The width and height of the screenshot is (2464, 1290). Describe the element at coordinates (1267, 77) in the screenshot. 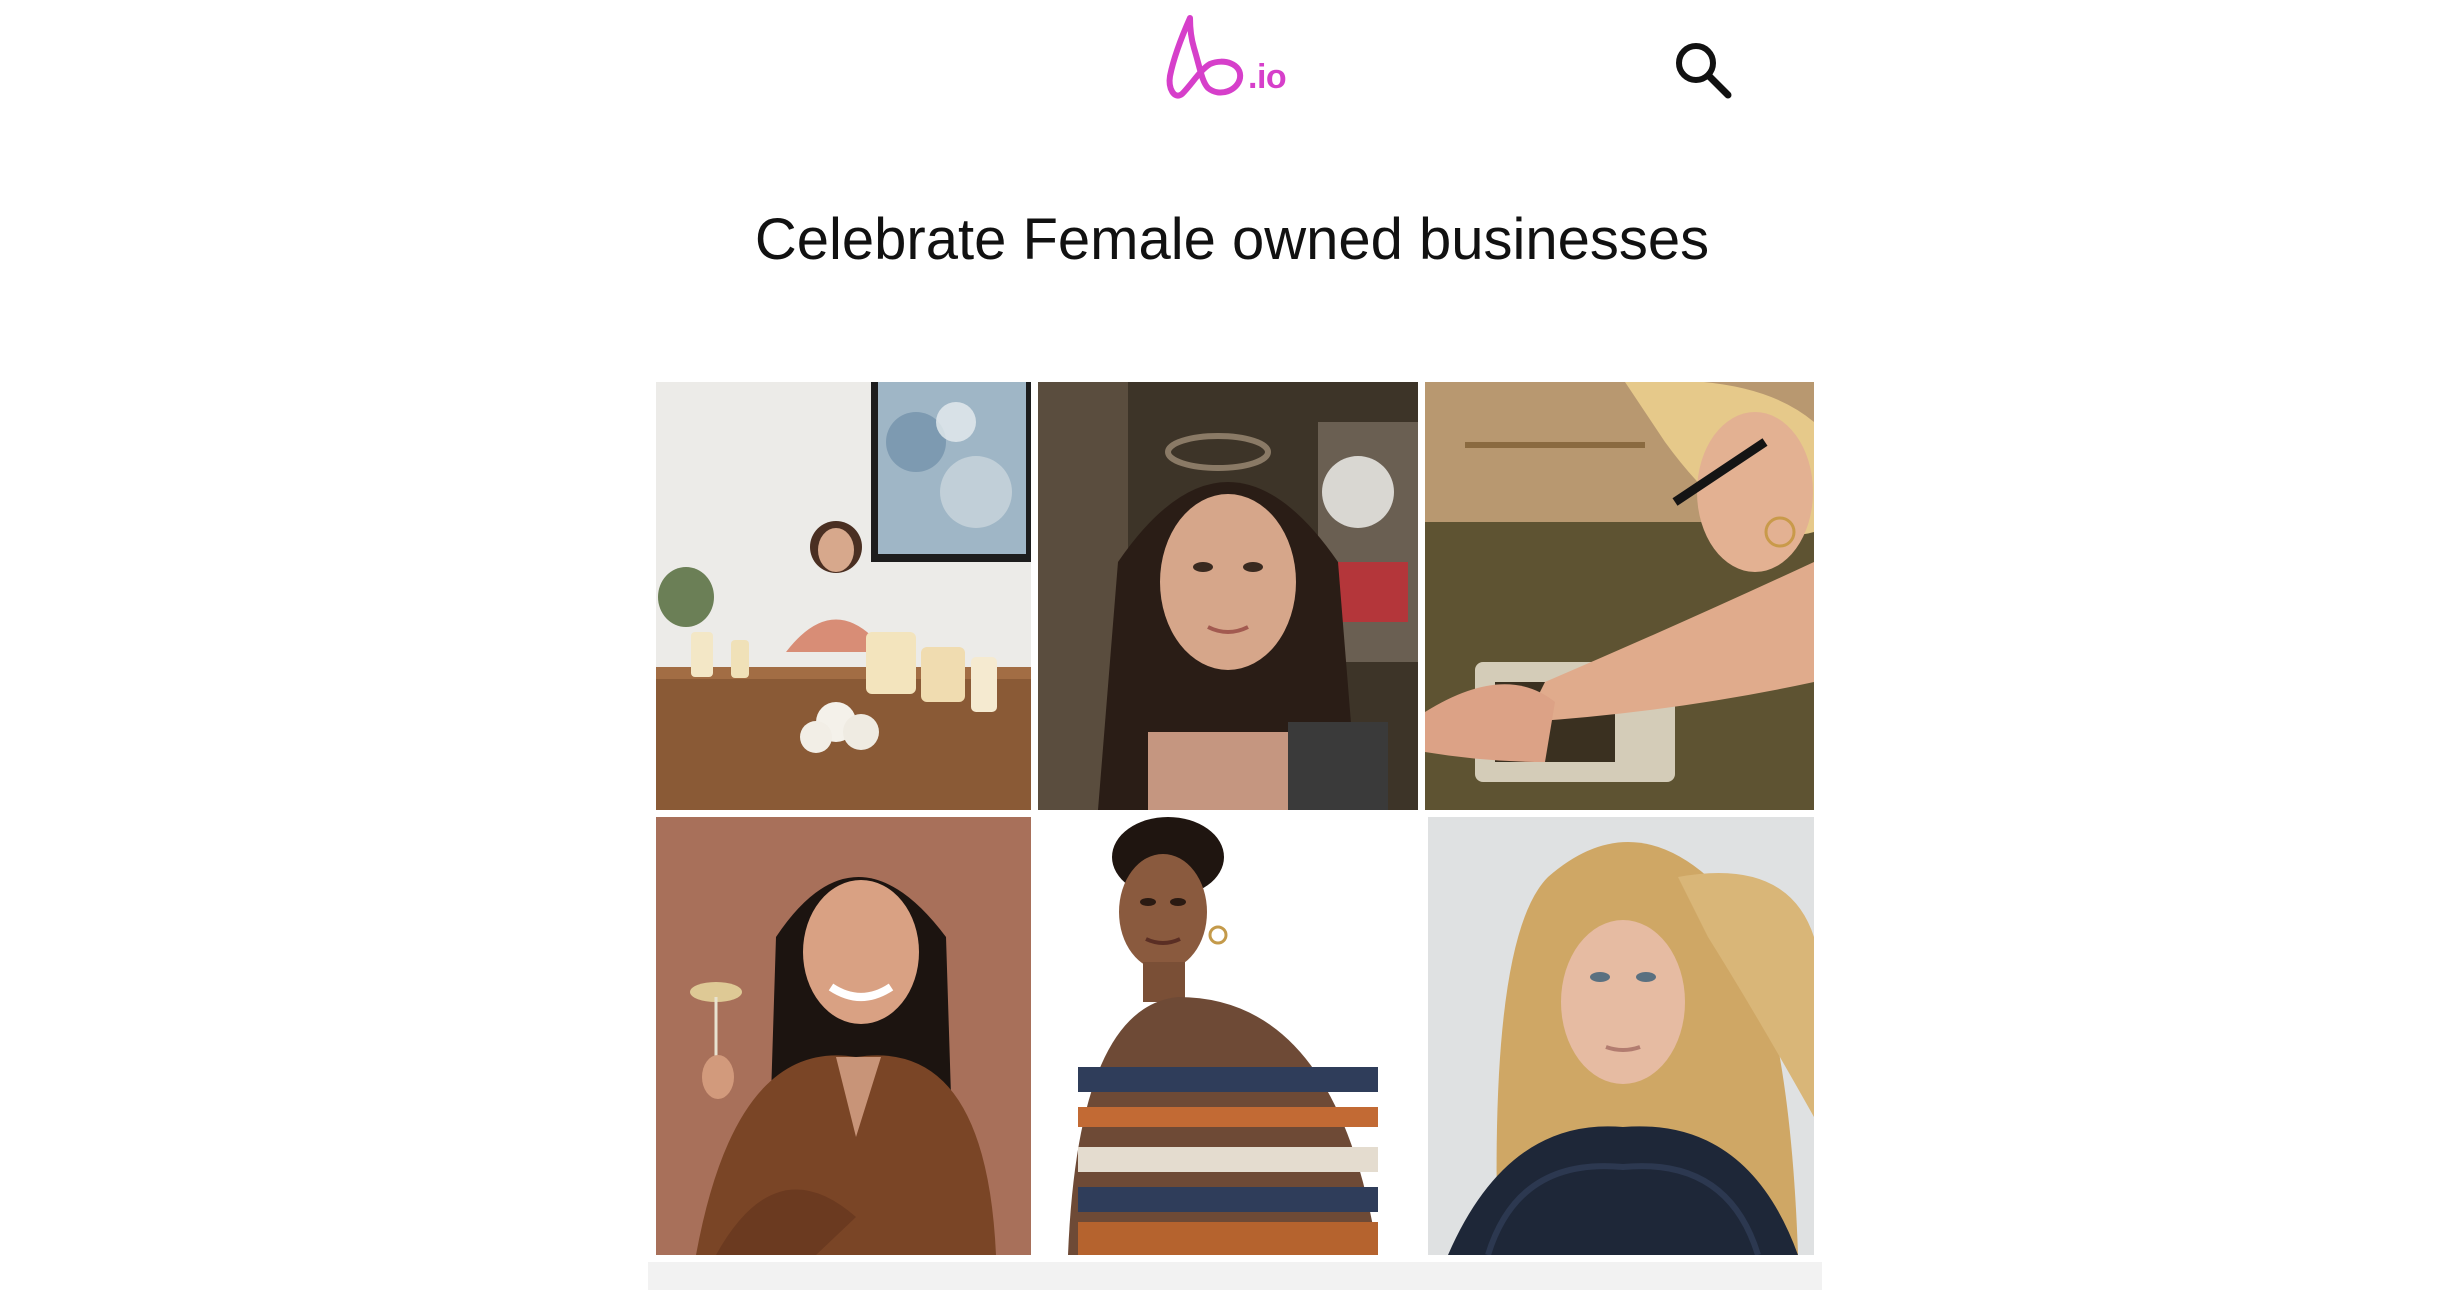

I see `logo-suffix: .io` at that location.